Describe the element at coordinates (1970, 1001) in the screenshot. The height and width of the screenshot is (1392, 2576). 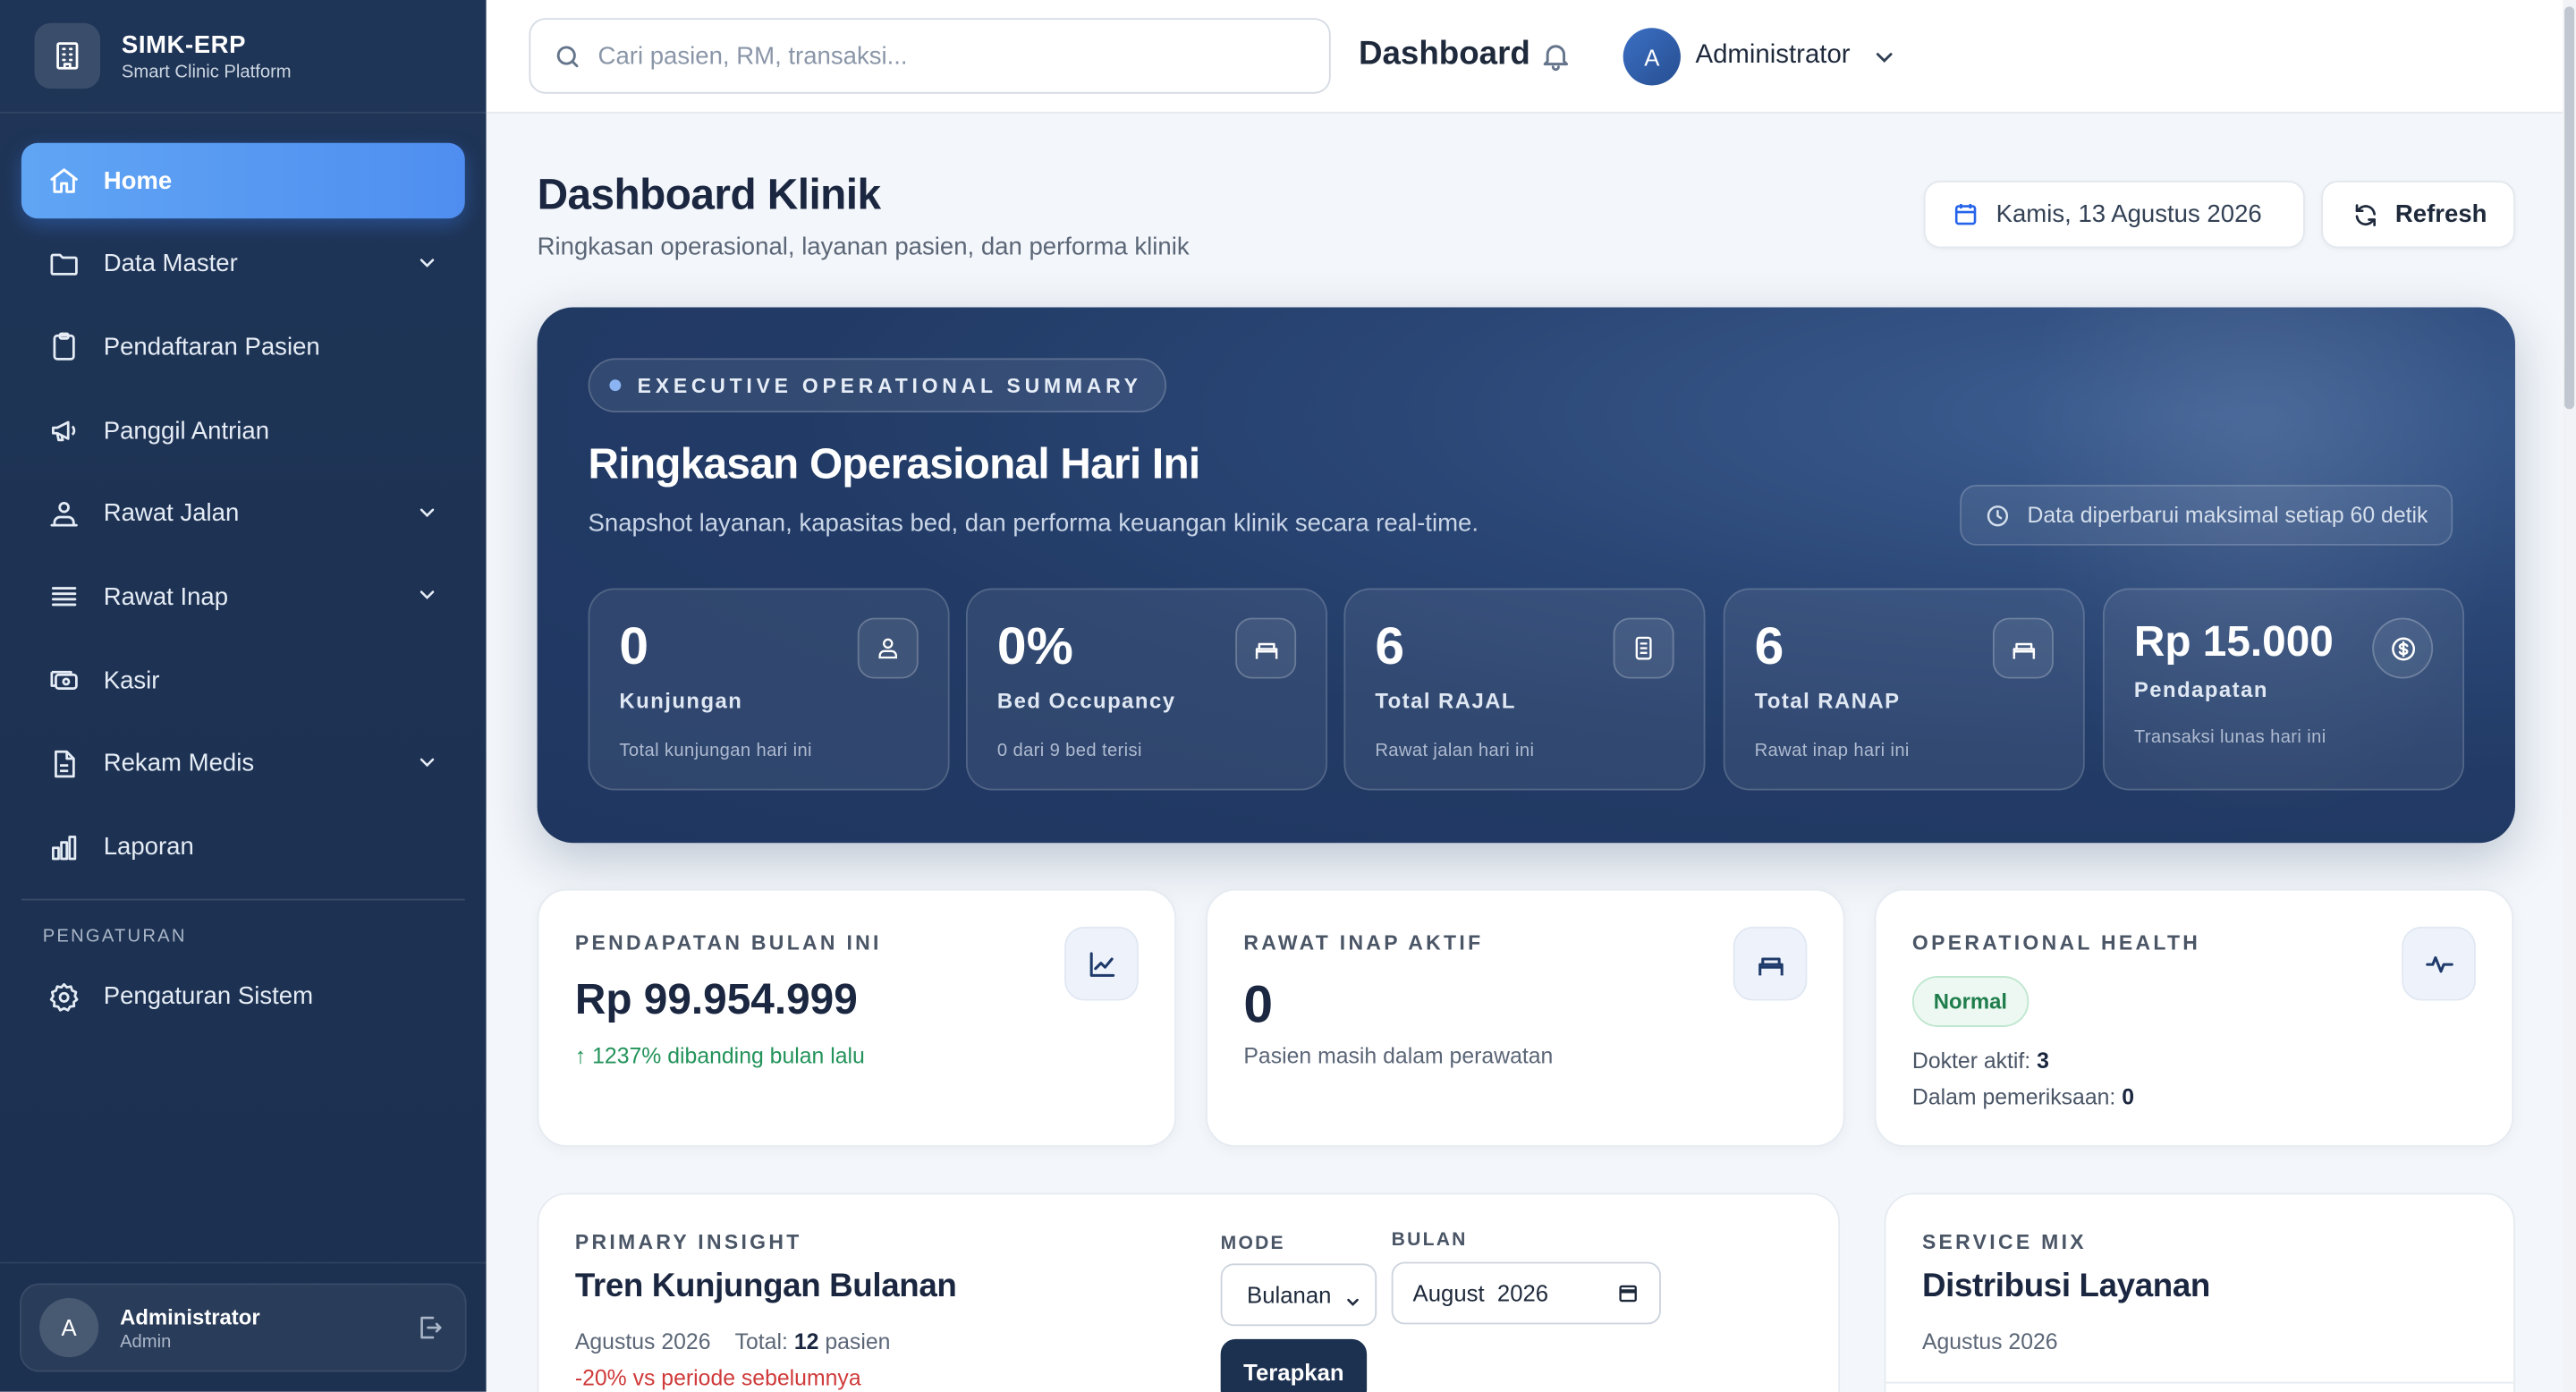
I see `status-badge: Normal` at that location.